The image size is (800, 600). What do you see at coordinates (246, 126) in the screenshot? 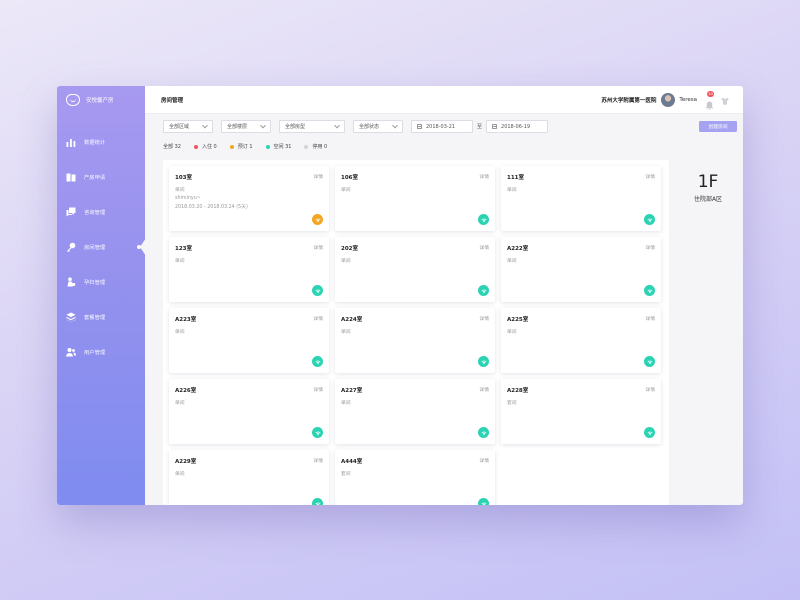
I see `floor-select: 全部楼层` at bounding box center [246, 126].